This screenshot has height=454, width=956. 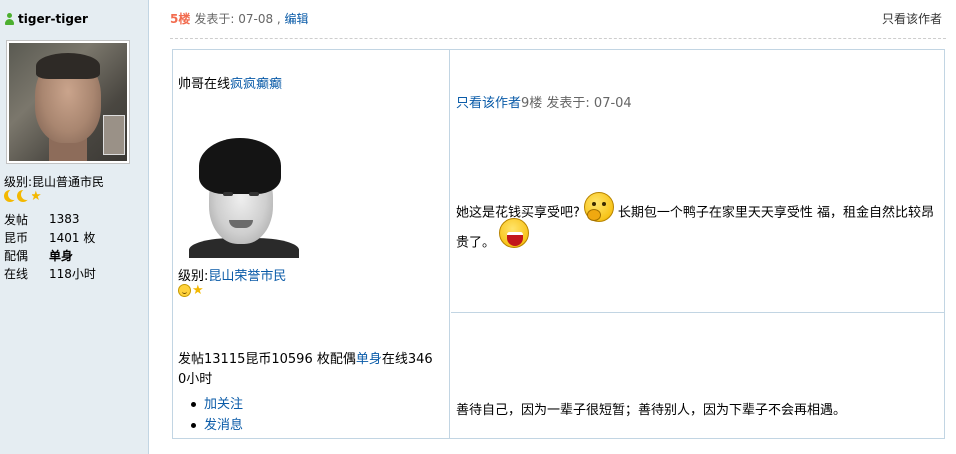 What do you see at coordinates (556, 18) in the screenshot?
I see `post-header: 5楼 发表于: 07-08 , 编辑` at bounding box center [556, 18].